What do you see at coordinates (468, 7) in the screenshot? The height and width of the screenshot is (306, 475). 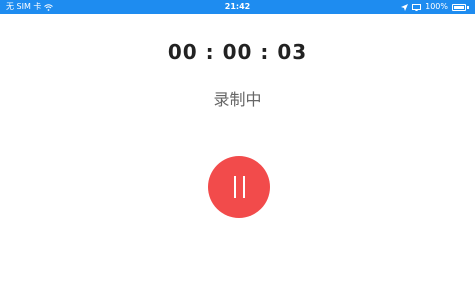 I see `battery-tip` at bounding box center [468, 7].